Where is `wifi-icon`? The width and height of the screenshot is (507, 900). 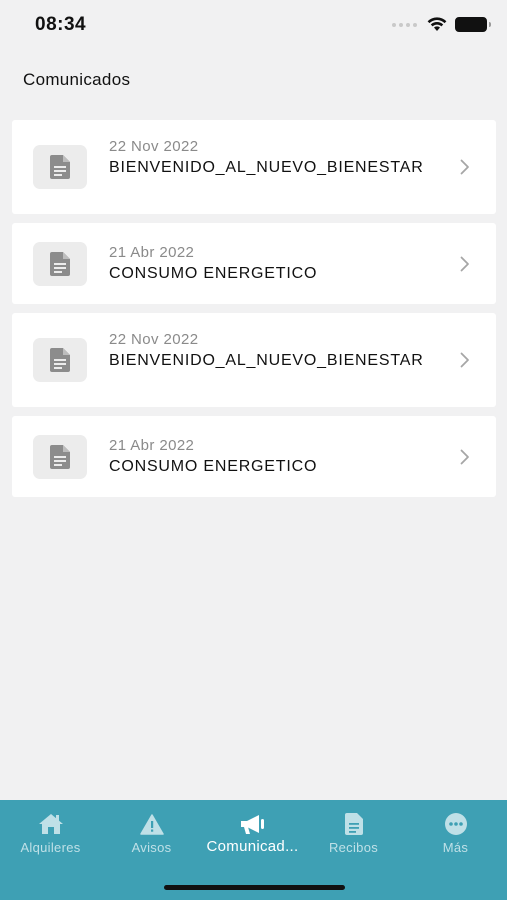
wifi-icon is located at coordinates (437, 24).